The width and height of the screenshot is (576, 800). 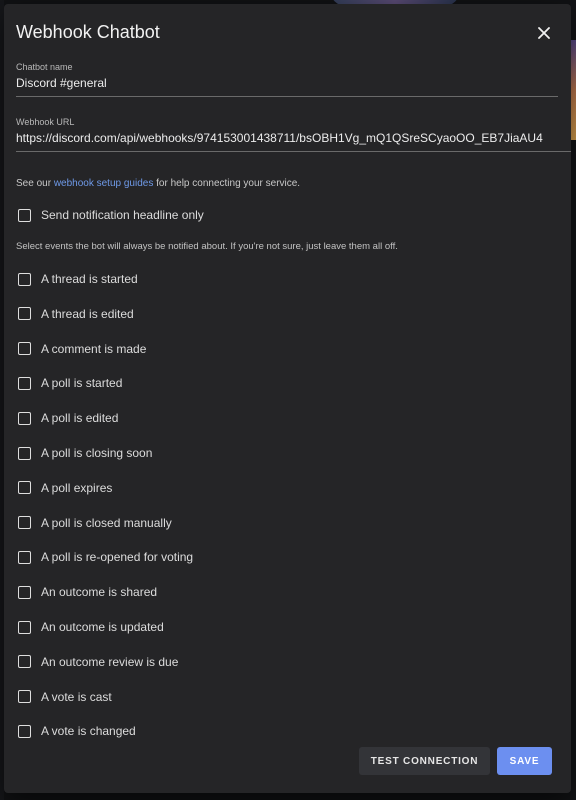 What do you see at coordinates (94, 348) in the screenshot?
I see `event-label: A comment is made` at bounding box center [94, 348].